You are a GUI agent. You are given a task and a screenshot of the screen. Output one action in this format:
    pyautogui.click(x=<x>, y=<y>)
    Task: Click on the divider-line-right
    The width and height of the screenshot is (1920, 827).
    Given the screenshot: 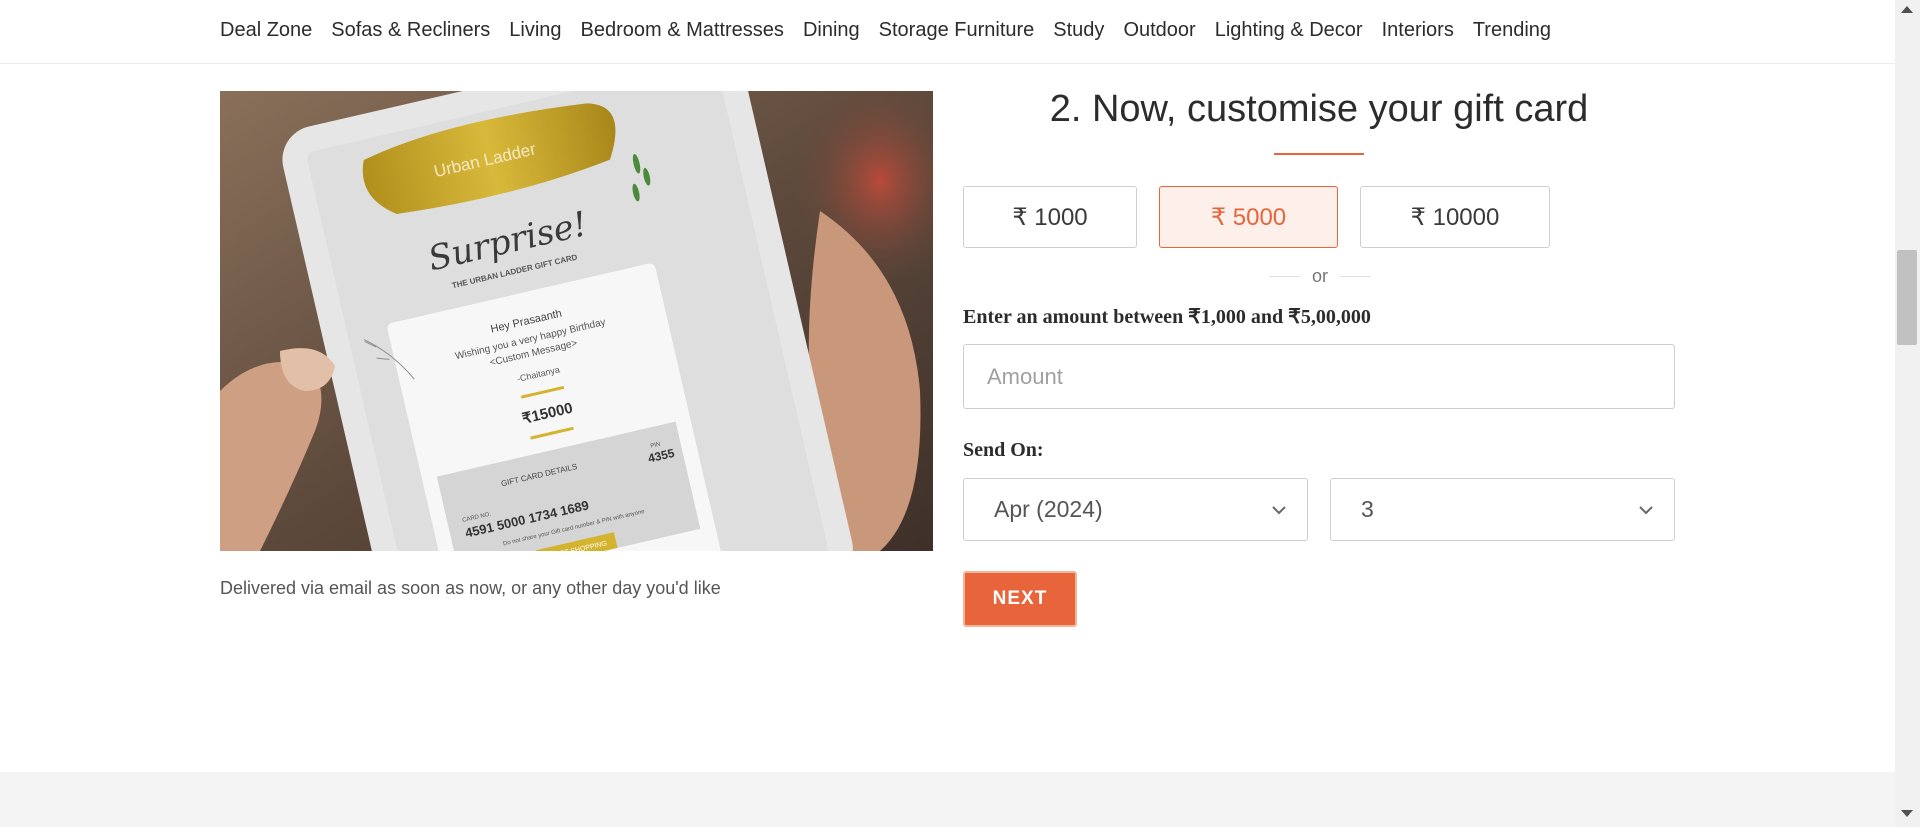 What is the action you would take?
    pyautogui.click(x=1355, y=276)
    